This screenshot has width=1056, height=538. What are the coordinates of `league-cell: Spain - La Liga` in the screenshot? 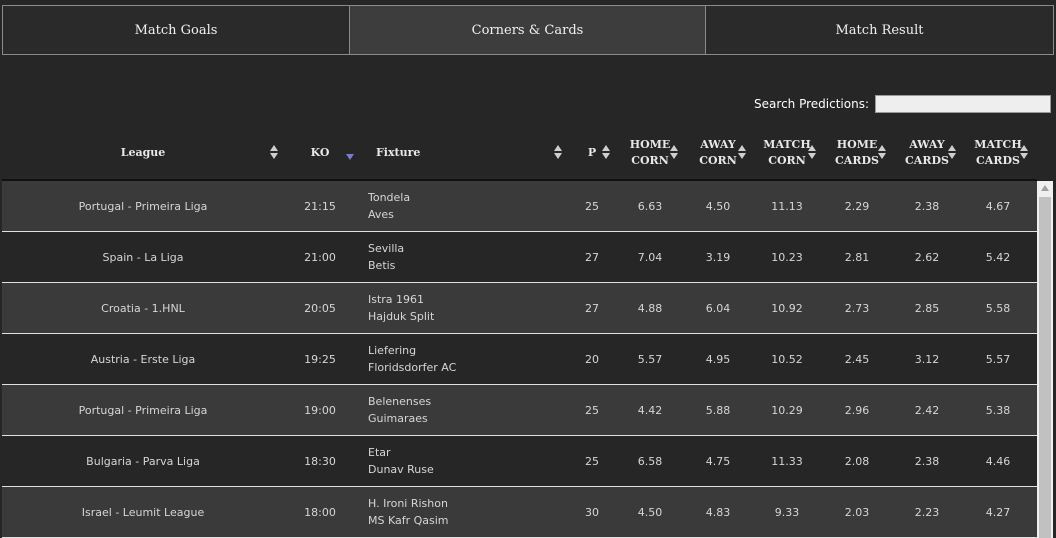 It's located at (143, 257).